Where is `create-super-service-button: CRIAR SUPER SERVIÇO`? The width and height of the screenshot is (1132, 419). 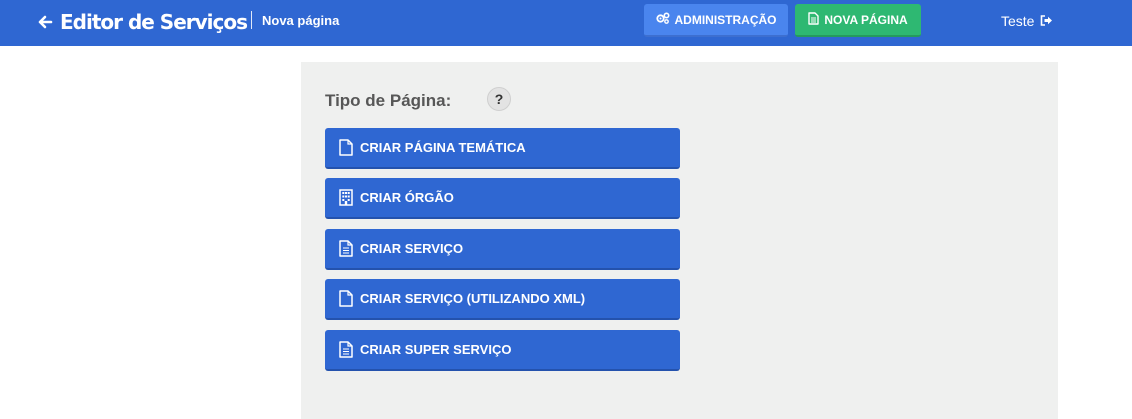
create-super-service-button: CRIAR SUPER SERVIÇO is located at coordinates (502, 350).